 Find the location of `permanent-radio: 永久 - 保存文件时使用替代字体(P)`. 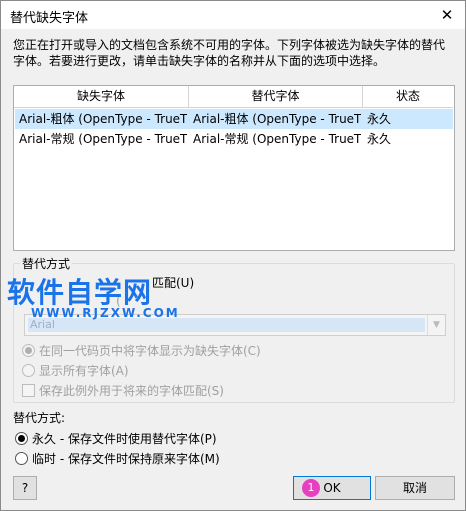

permanent-radio: 永久 - 保存文件时使用替代字体(P) is located at coordinates (116, 438).